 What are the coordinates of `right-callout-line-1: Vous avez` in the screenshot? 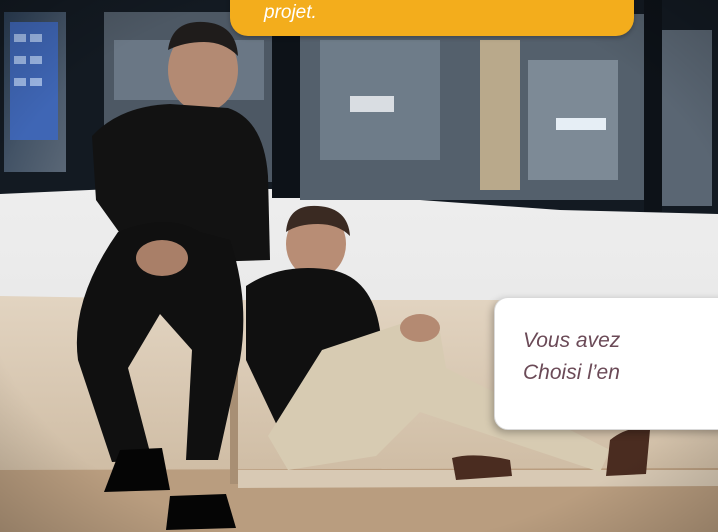 It's located at (572, 340).